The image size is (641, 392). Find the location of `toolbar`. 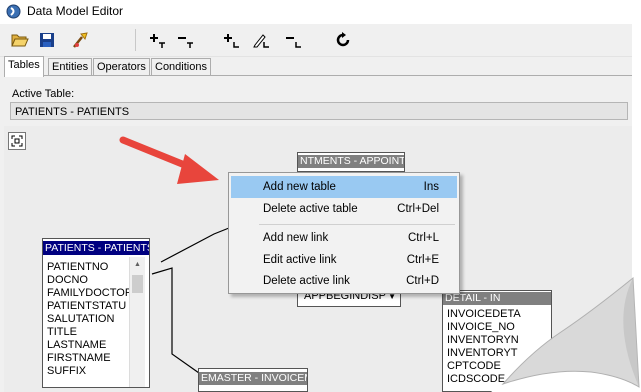

toolbar is located at coordinates (316, 40).